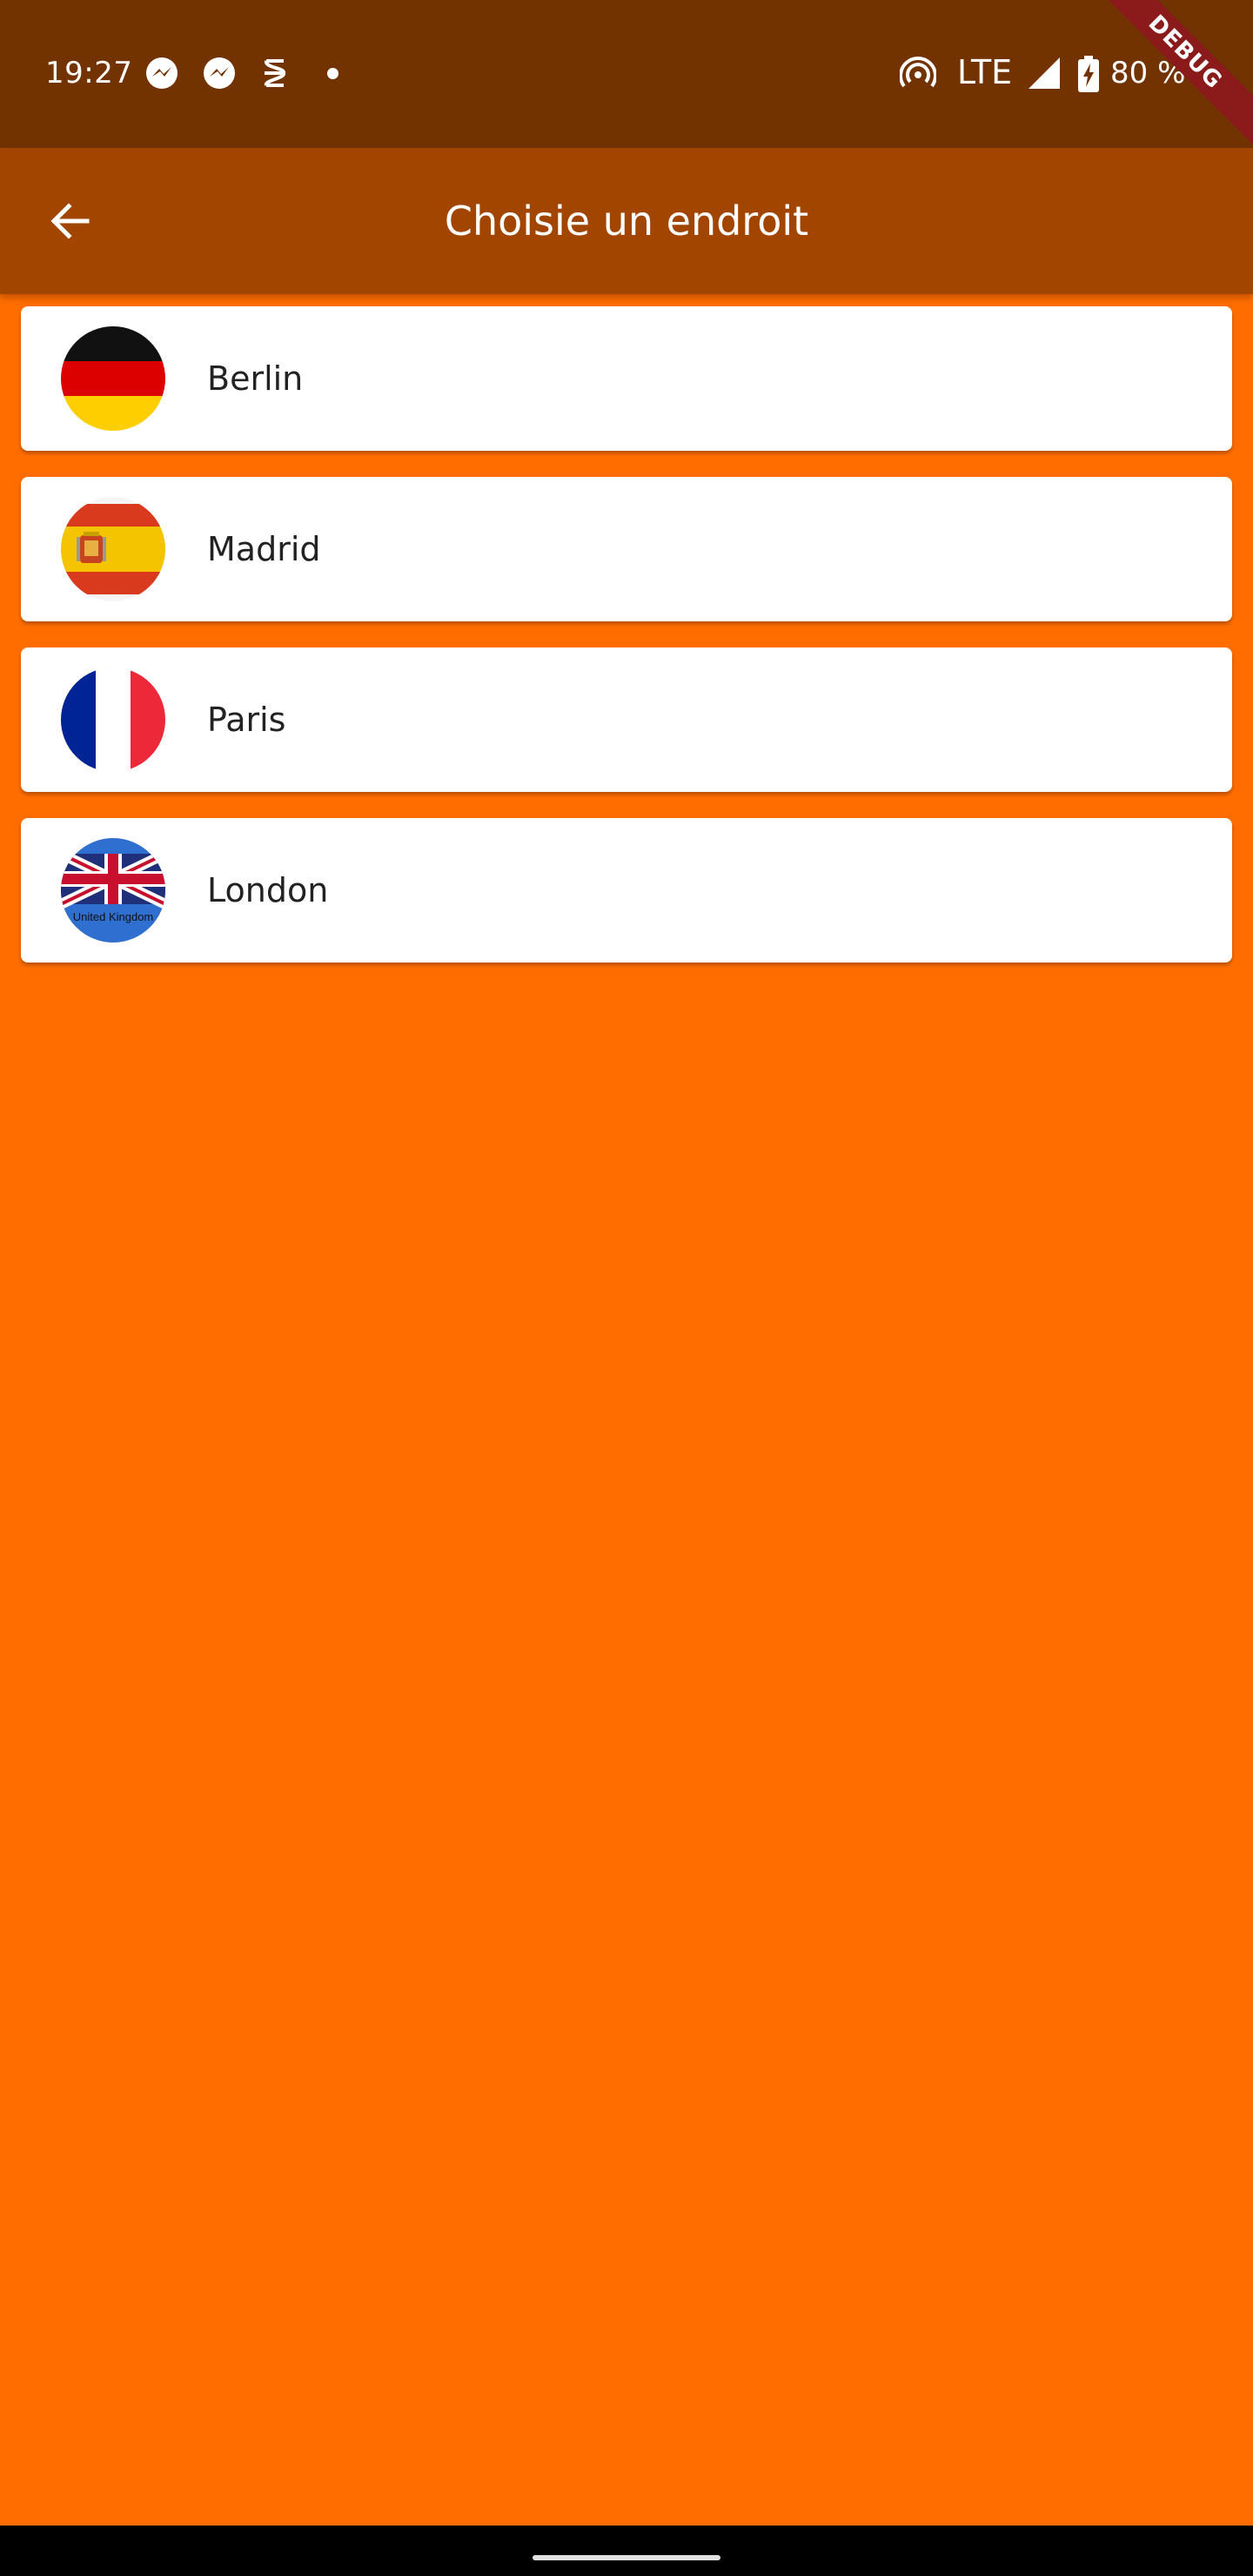 This screenshot has width=1253, height=2576. I want to click on city-name: Berlin, so click(256, 378).